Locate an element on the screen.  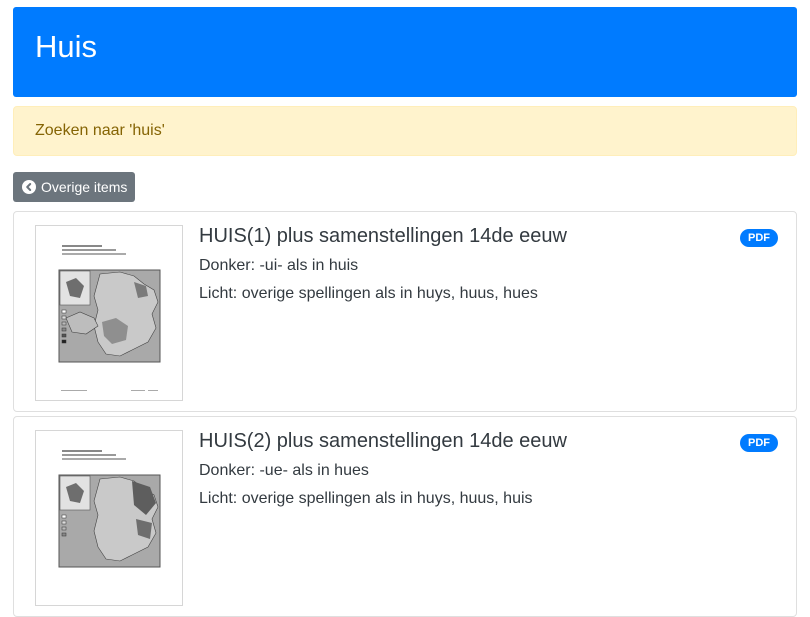
item-dark-description: Donker: -ue- als in hues is located at coordinates (284, 470).